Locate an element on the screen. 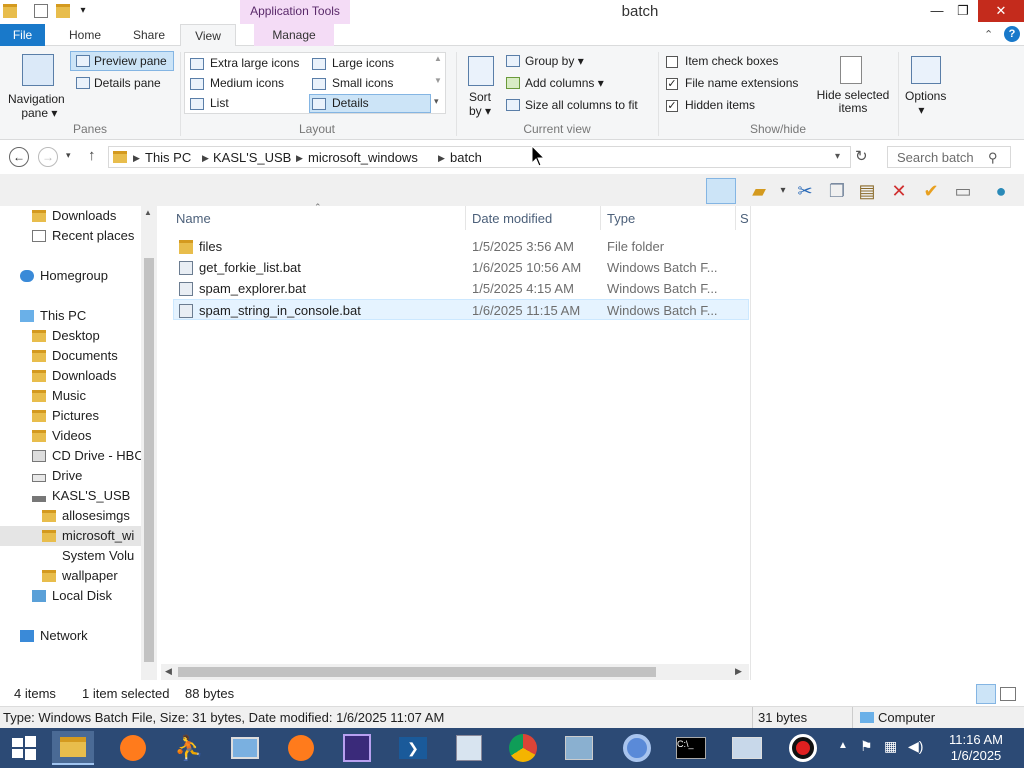 The image size is (1024, 768). taskbar-firefox is located at coordinates (133, 748).